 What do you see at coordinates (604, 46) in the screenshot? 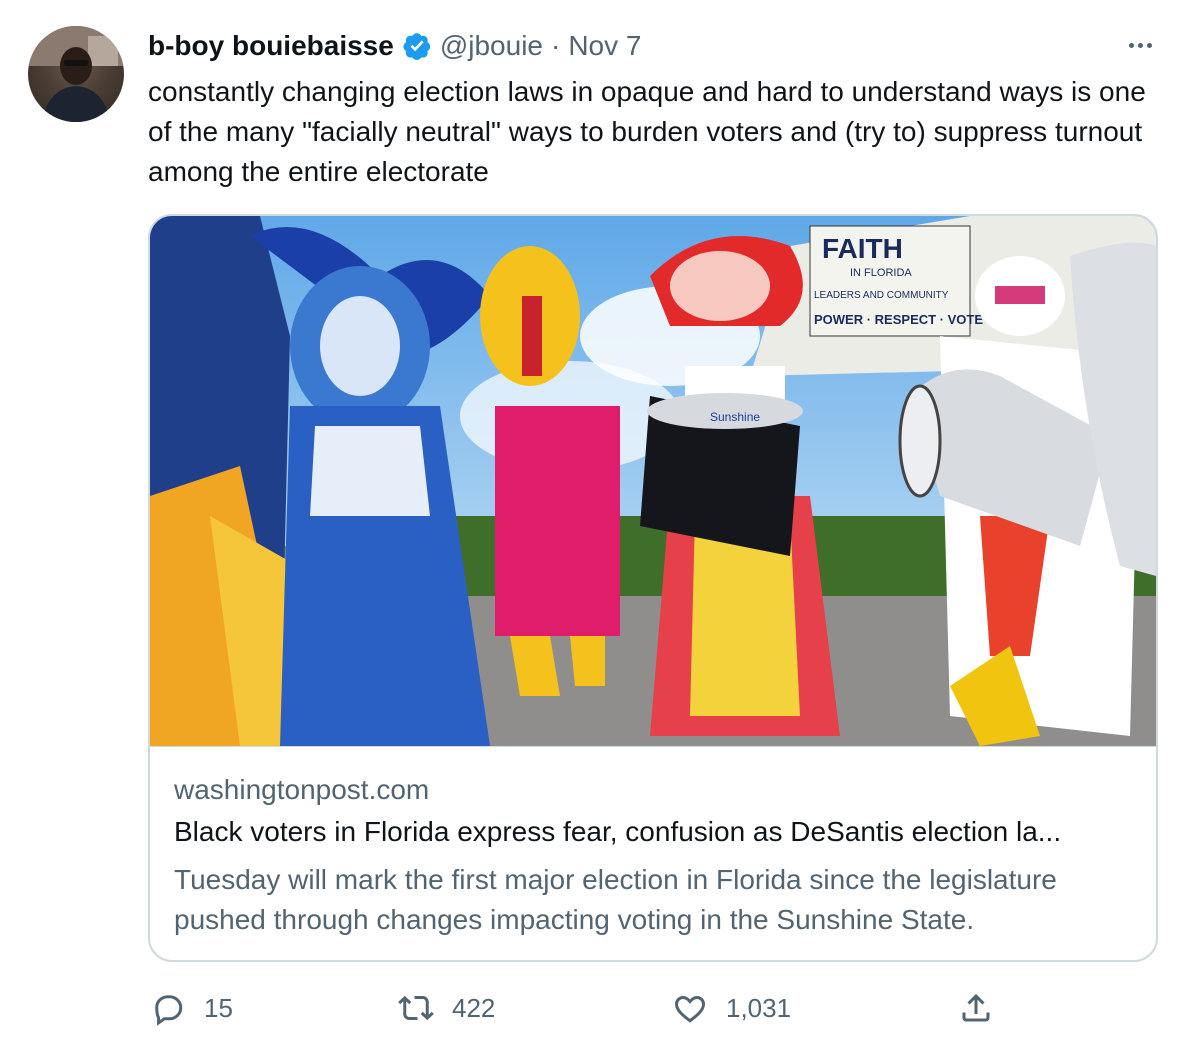
I see `tweet-date: Nov 7` at bounding box center [604, 46].